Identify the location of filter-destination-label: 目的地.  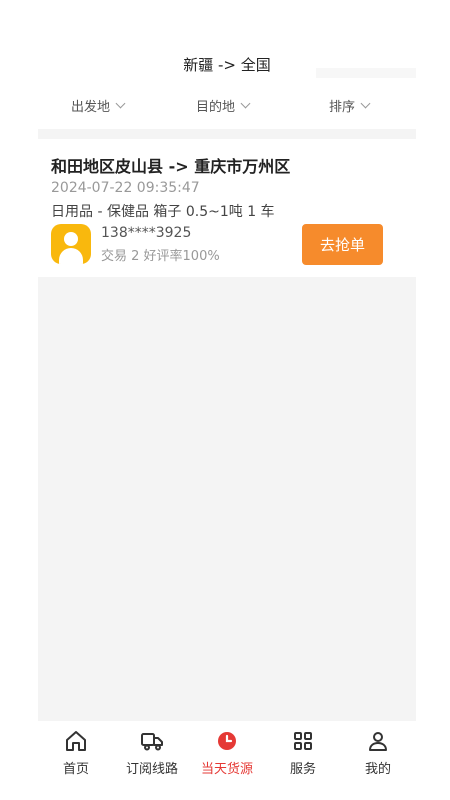
(216, 107).